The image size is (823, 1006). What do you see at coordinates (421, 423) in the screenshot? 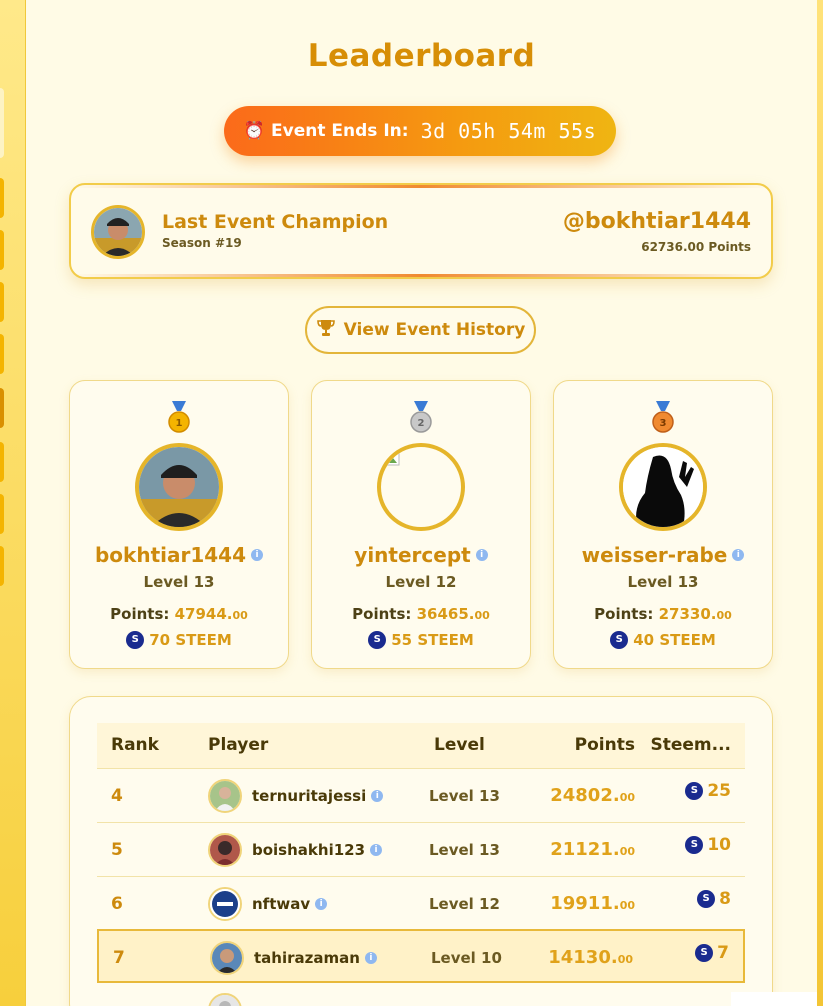
I see `svg-text: 2` at bounding box center [421, 423].